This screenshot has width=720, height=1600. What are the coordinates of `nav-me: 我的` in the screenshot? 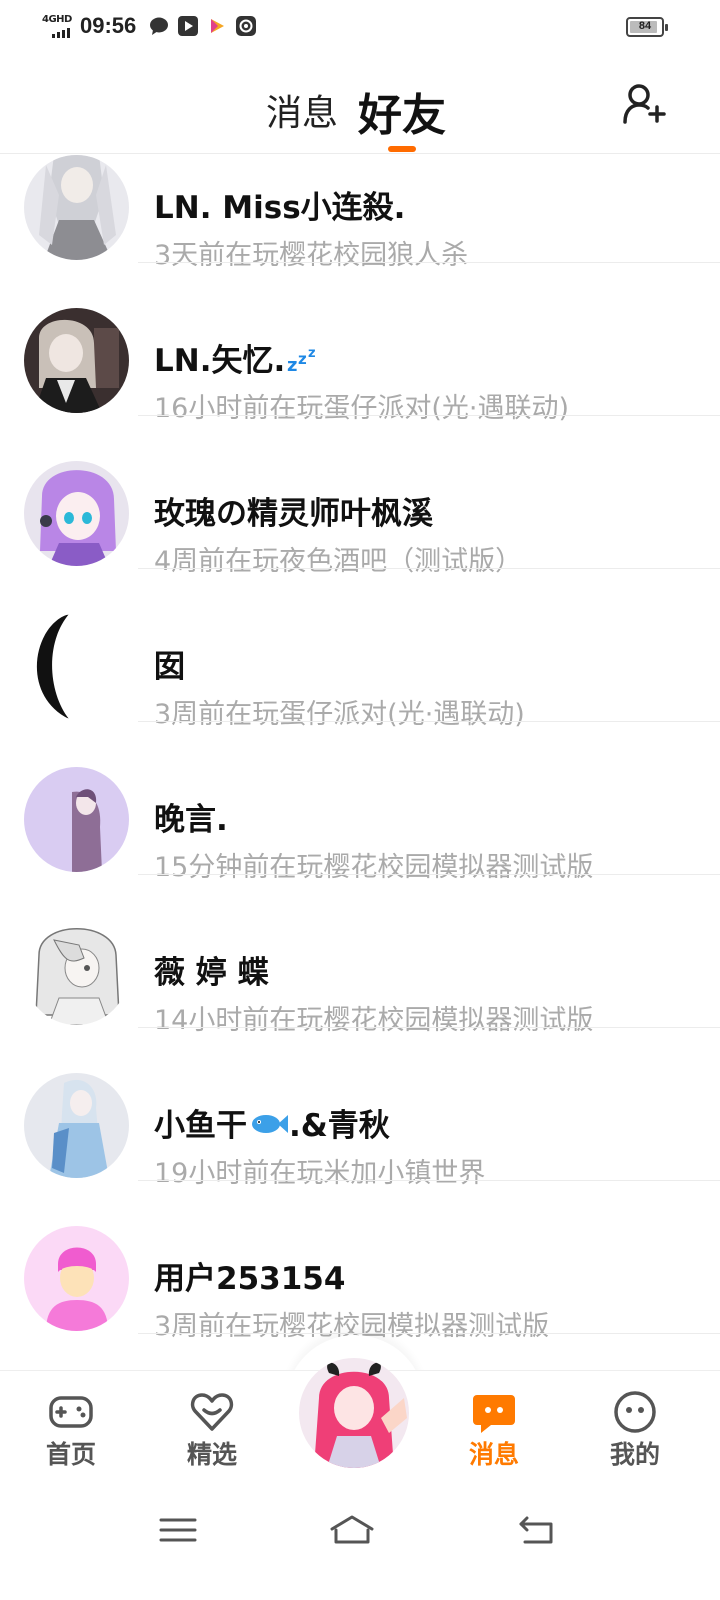 It's located at (635, 1430).